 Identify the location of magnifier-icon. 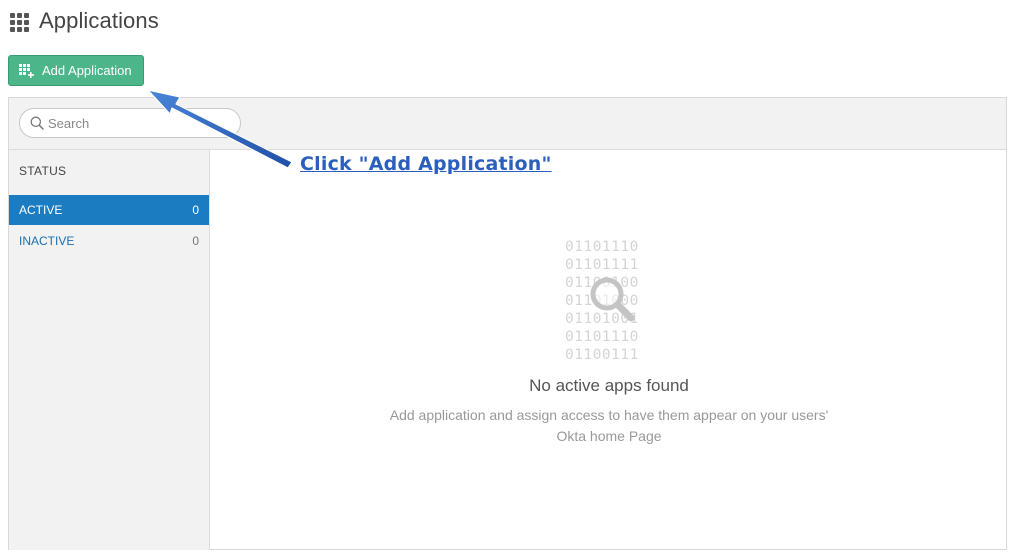
(614, 303).